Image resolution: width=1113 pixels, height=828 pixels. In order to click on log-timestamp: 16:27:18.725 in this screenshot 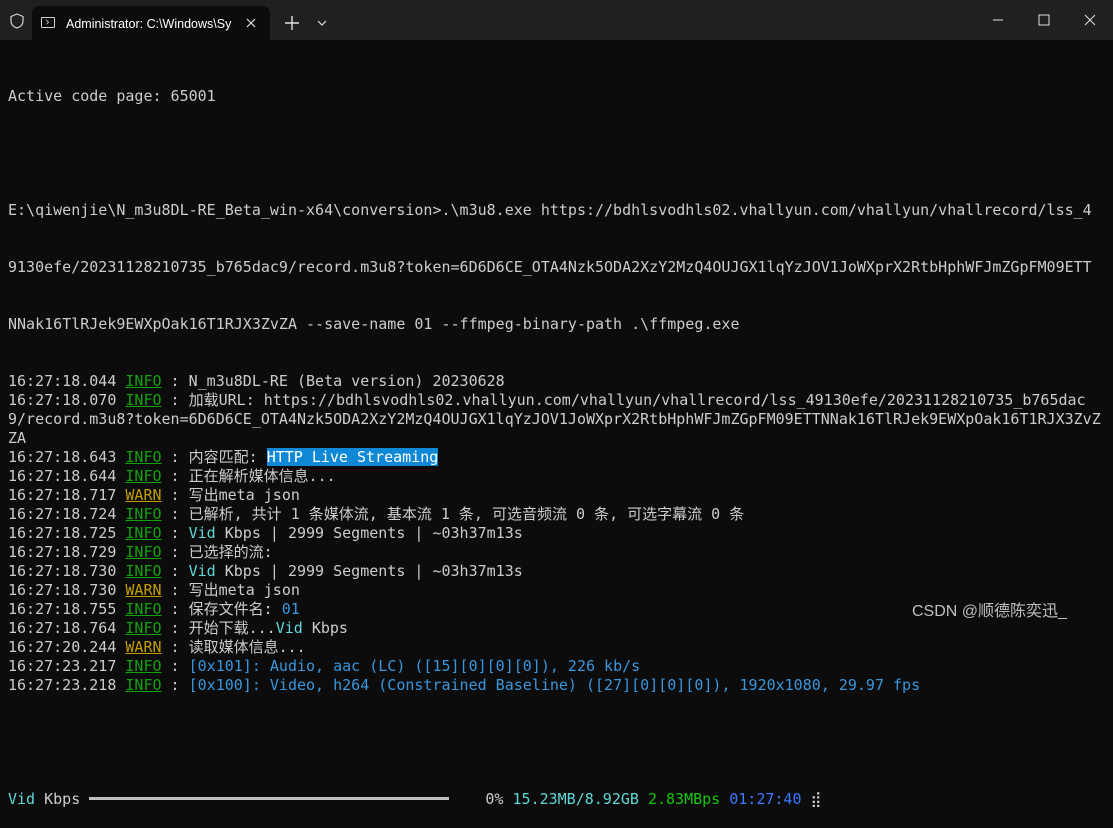, I will do `click(62, 533)`.